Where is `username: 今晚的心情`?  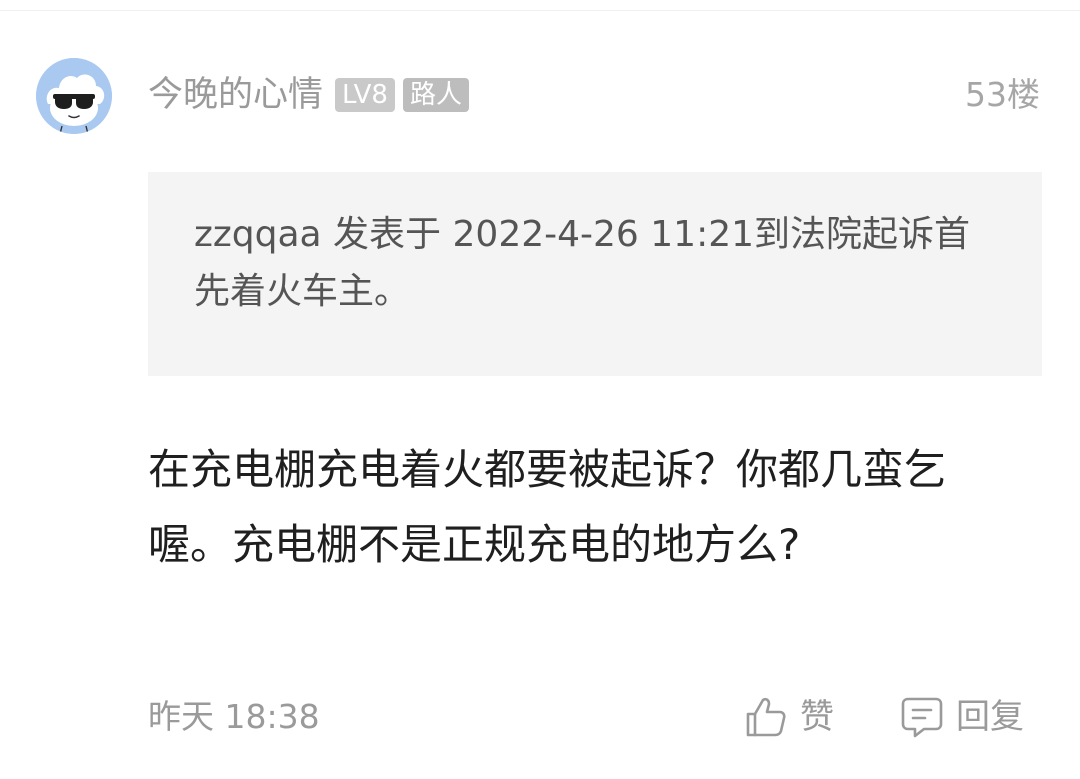
username: 今晚的心情 is located at coordinates (235, 95).